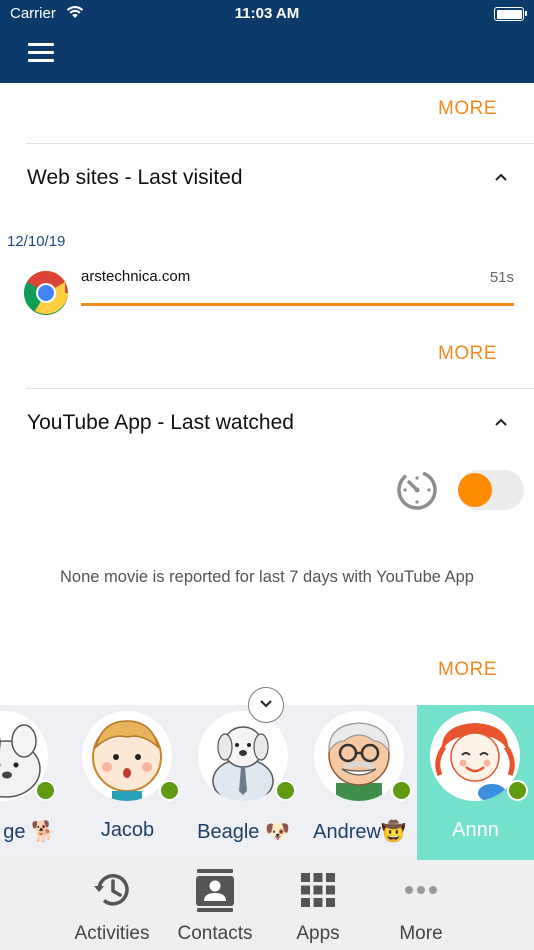 The image size is (534, 950). I want to click on web-sites-title: Web sites - Last visited, so click(135, 177).